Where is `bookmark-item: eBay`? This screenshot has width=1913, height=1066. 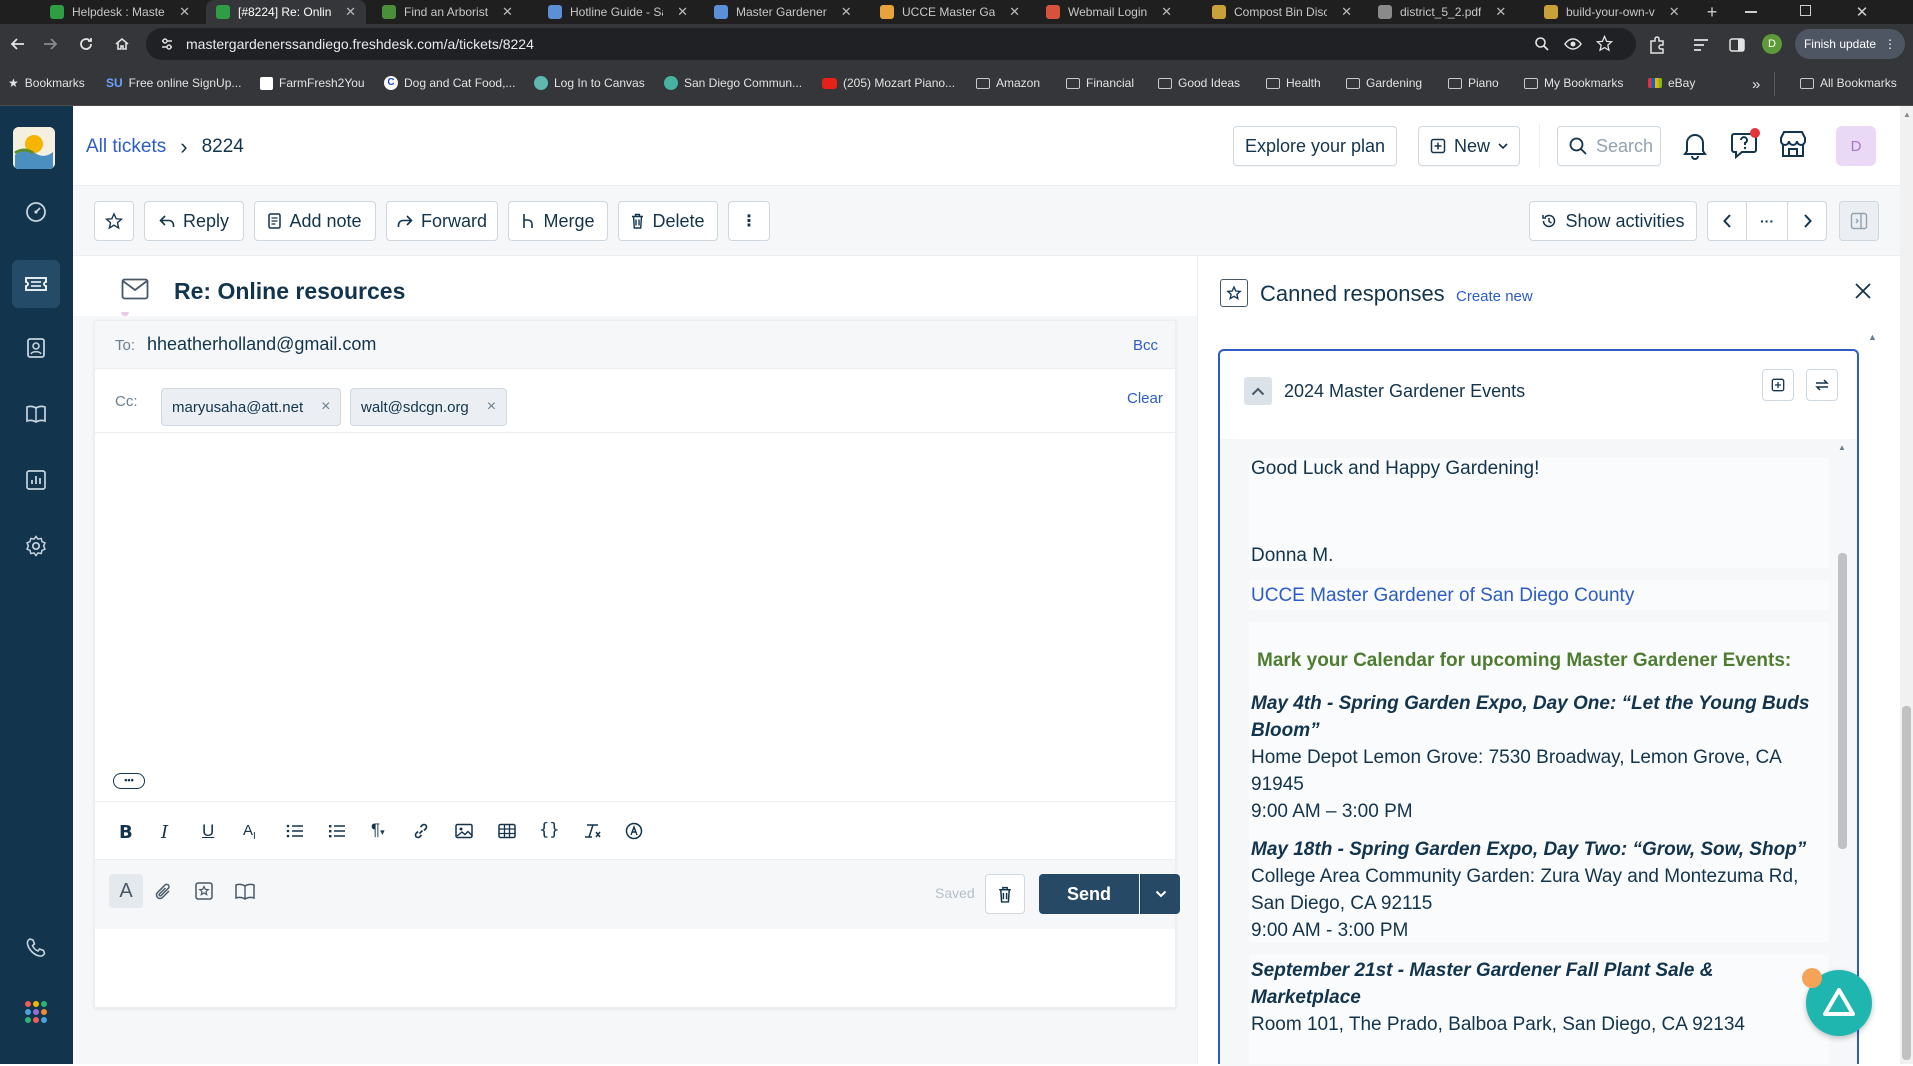
bookmark-item: eBay is located at coordinates (1671, 83).